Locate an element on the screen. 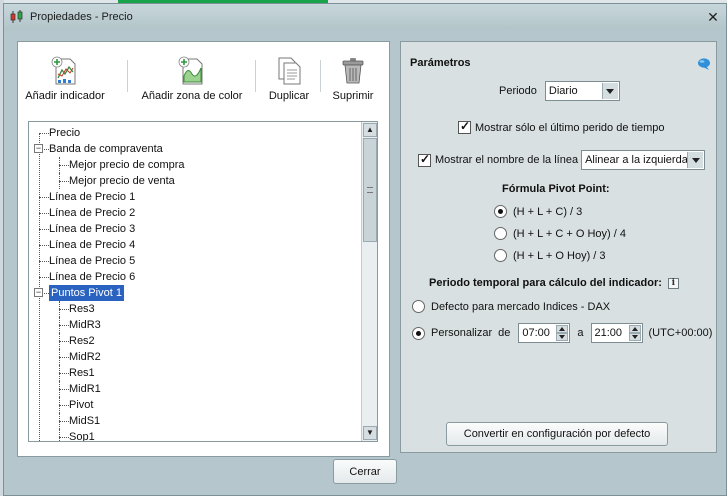 Image resolution: width=727 pixels, height=496 pixels. custom-label: Personalizar is located at coordinates (462, 333).